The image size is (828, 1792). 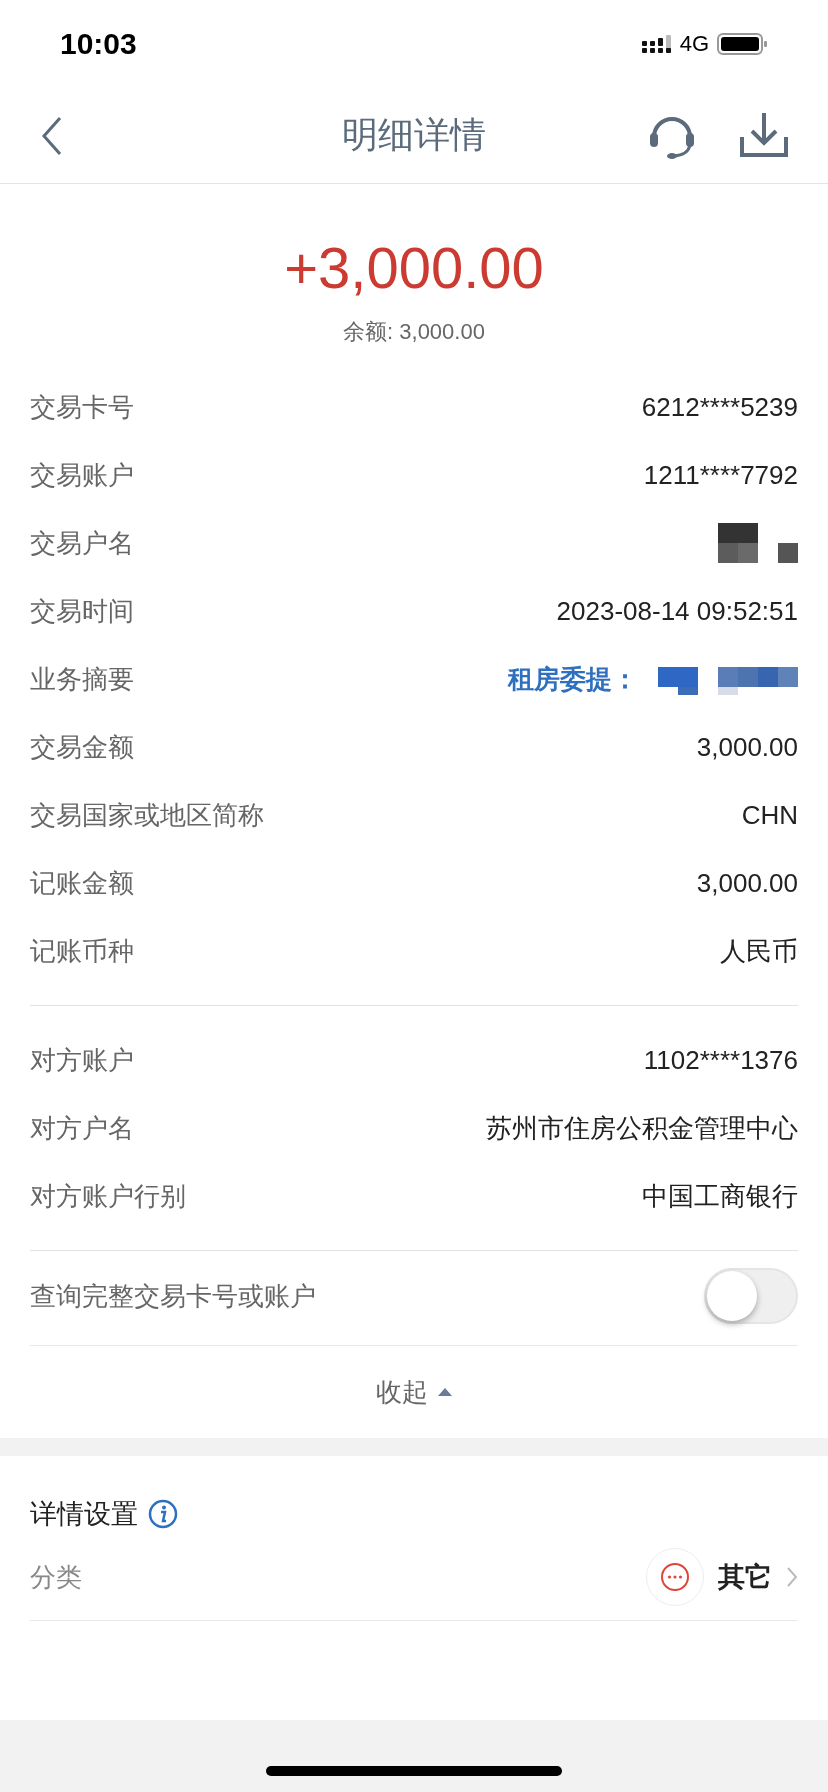 I want to click on field-value: 6212****5239, so click(x=719, y=407).